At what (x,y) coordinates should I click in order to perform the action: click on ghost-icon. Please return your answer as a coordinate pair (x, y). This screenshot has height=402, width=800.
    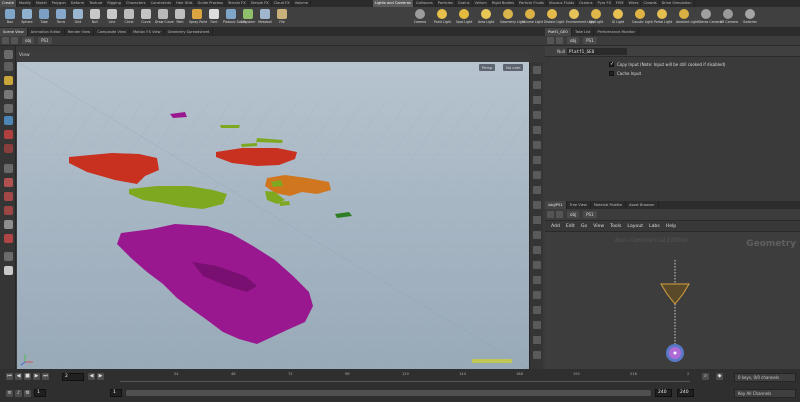
    Looking at the image, I should click on (537, 115).